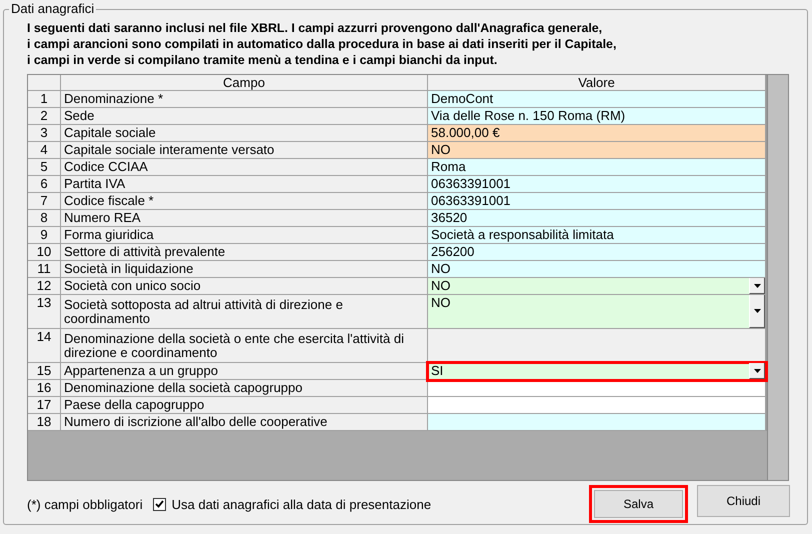 The height and width of the screenshot is (534, 812). What do you see at coordinates (44, 150) in the screenshot?
I see `row-number: 4` at bounding box center [44, 150].